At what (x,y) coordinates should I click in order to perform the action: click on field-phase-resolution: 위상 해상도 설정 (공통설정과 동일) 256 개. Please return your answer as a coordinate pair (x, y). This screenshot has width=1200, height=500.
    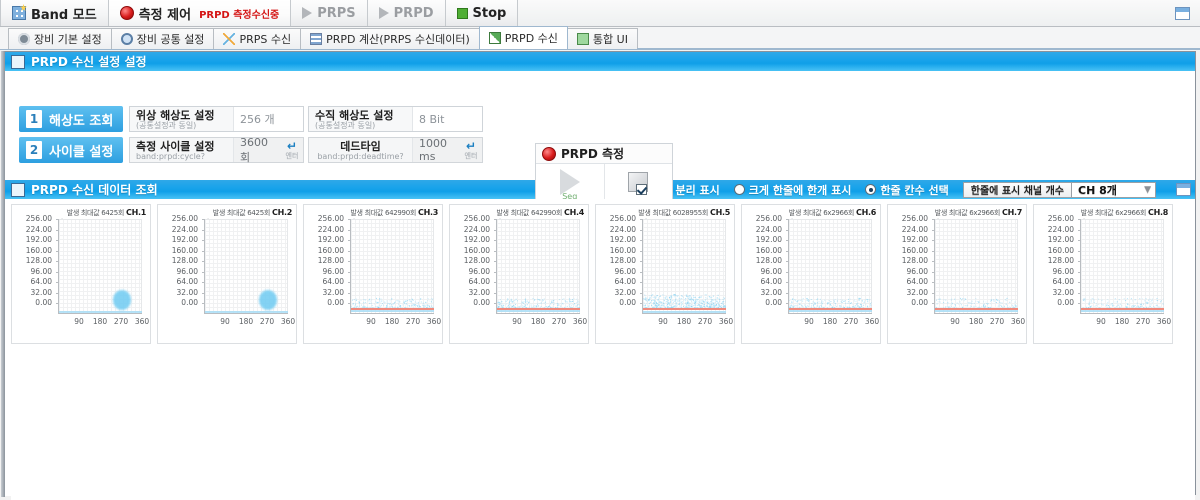
    Looking at the image, I should click on (216, 119).